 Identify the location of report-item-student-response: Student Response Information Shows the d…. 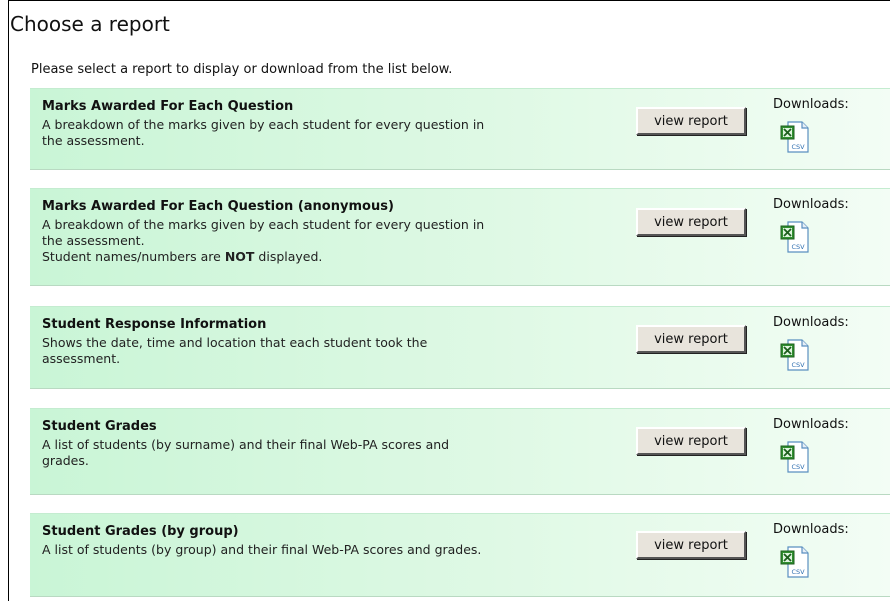
(460, 347).